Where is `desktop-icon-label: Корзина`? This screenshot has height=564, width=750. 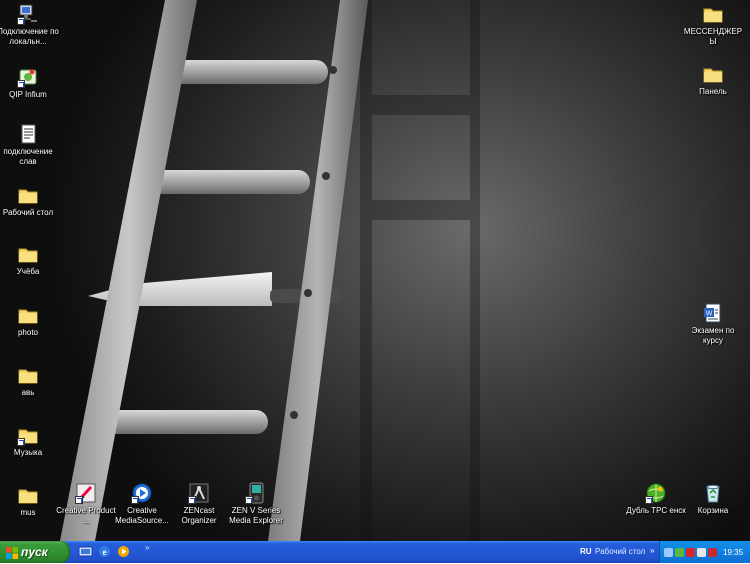
desktop-icon-label: Корзина is located at coordinates (713, 510).